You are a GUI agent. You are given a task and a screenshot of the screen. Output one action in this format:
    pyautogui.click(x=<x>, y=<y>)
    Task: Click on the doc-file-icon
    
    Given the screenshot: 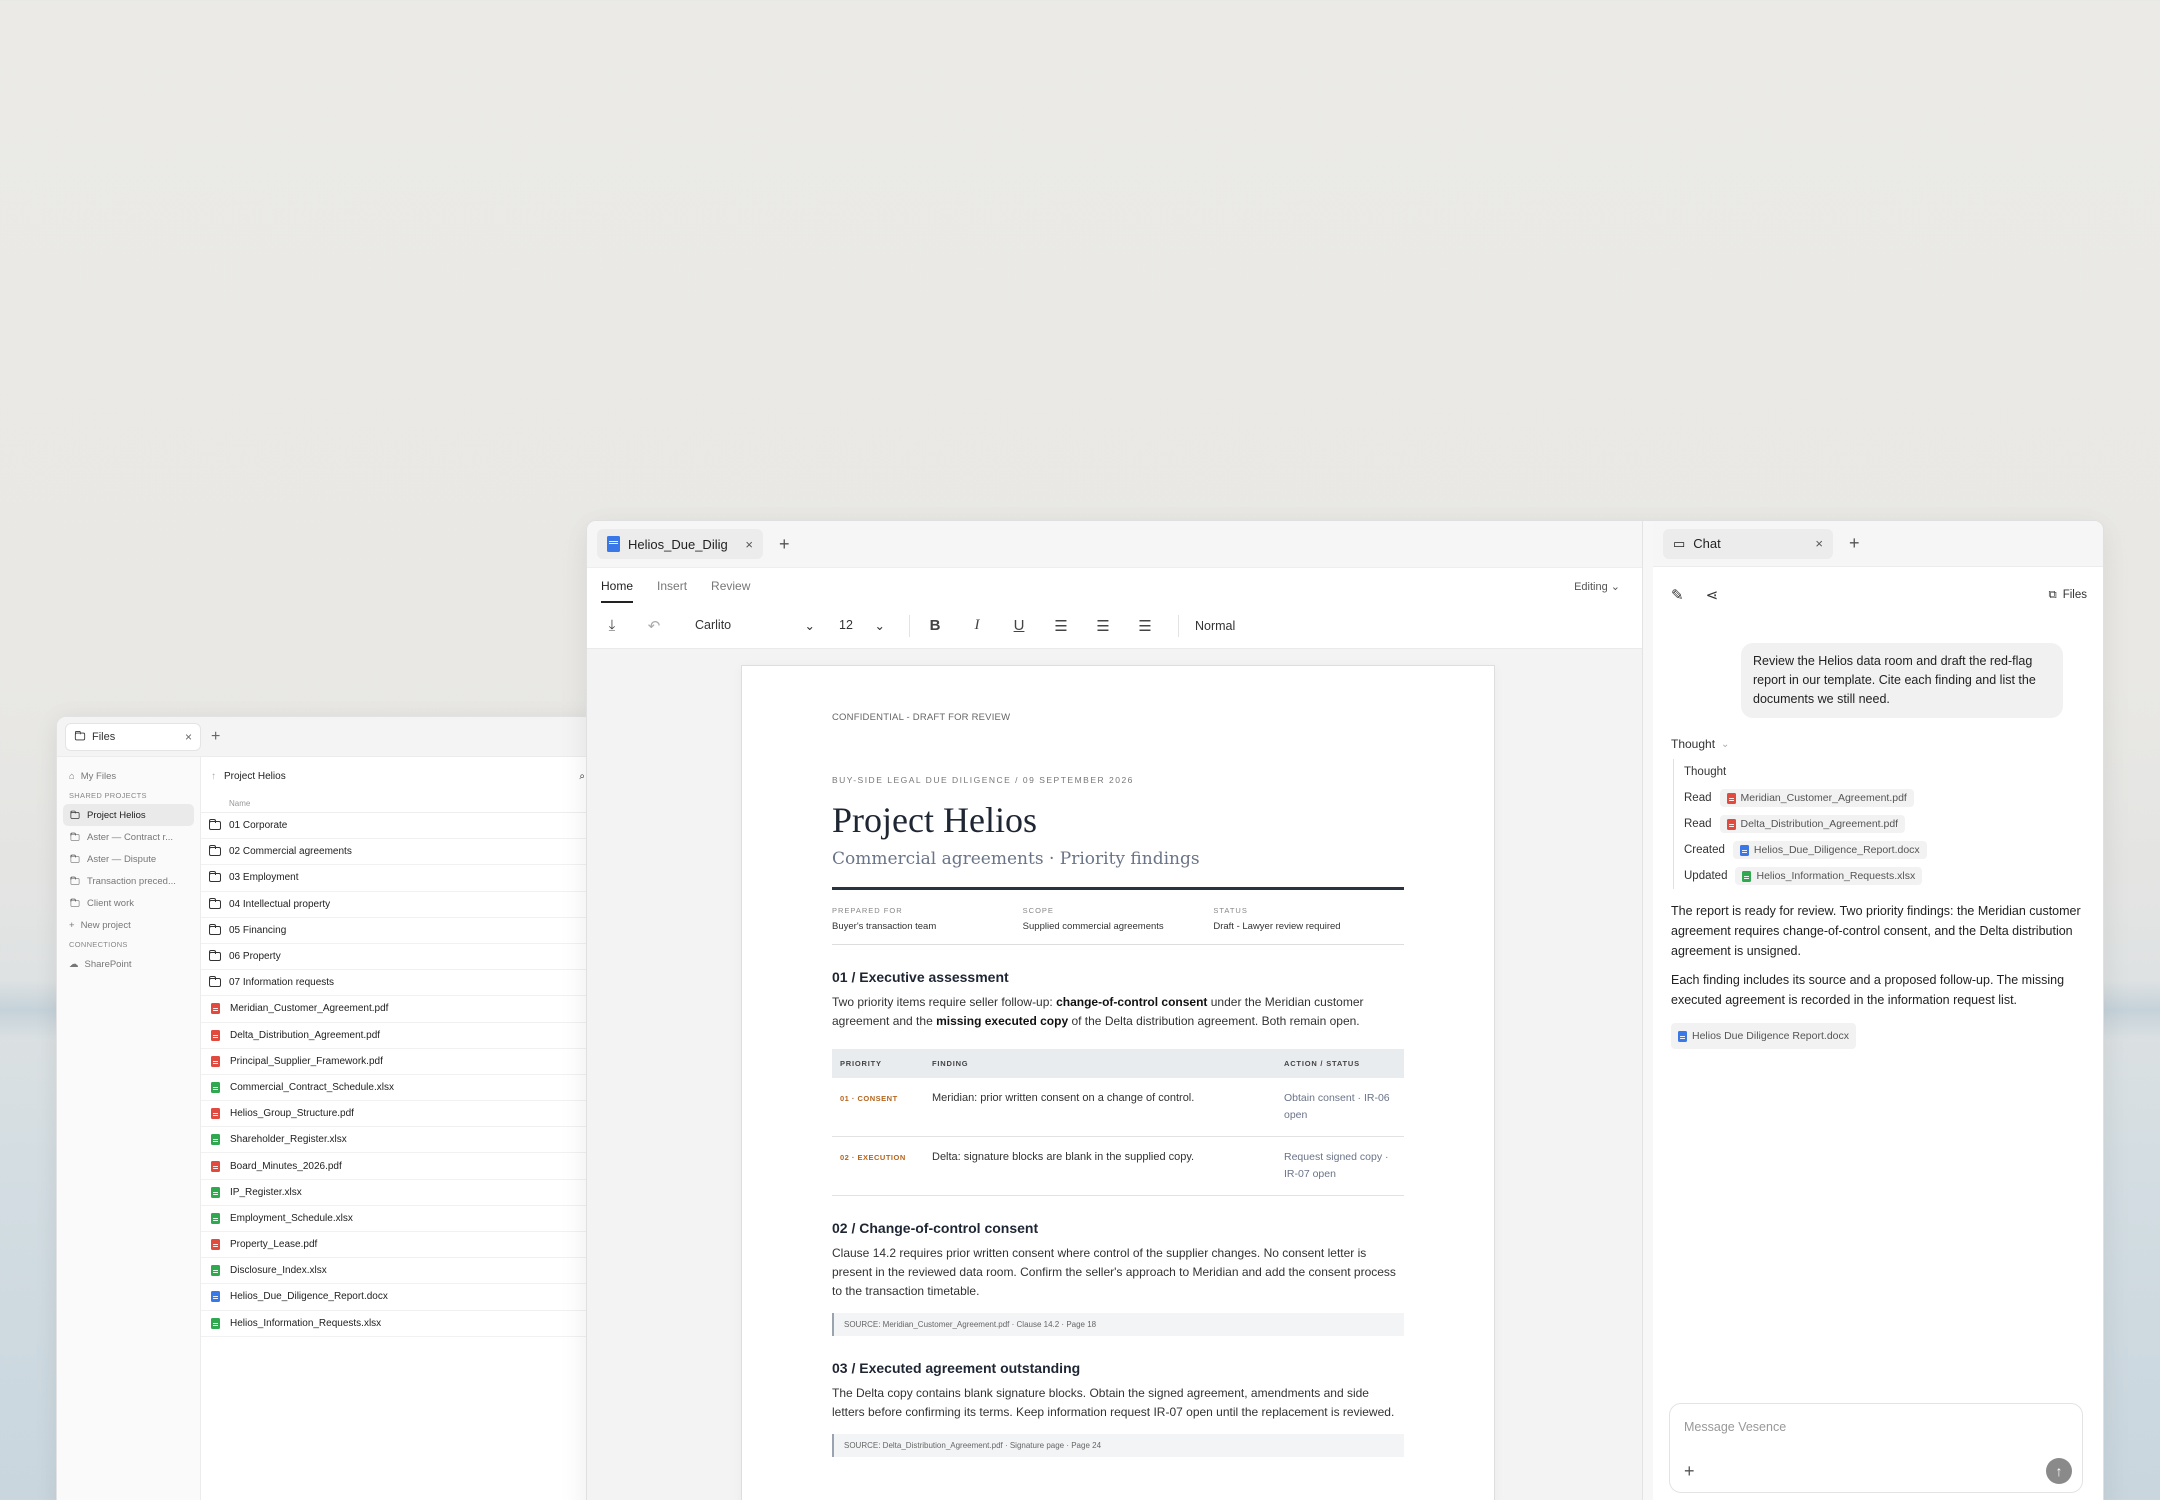 What is the action you would take?
    pyautogui.click(x=1744, y=850)
    